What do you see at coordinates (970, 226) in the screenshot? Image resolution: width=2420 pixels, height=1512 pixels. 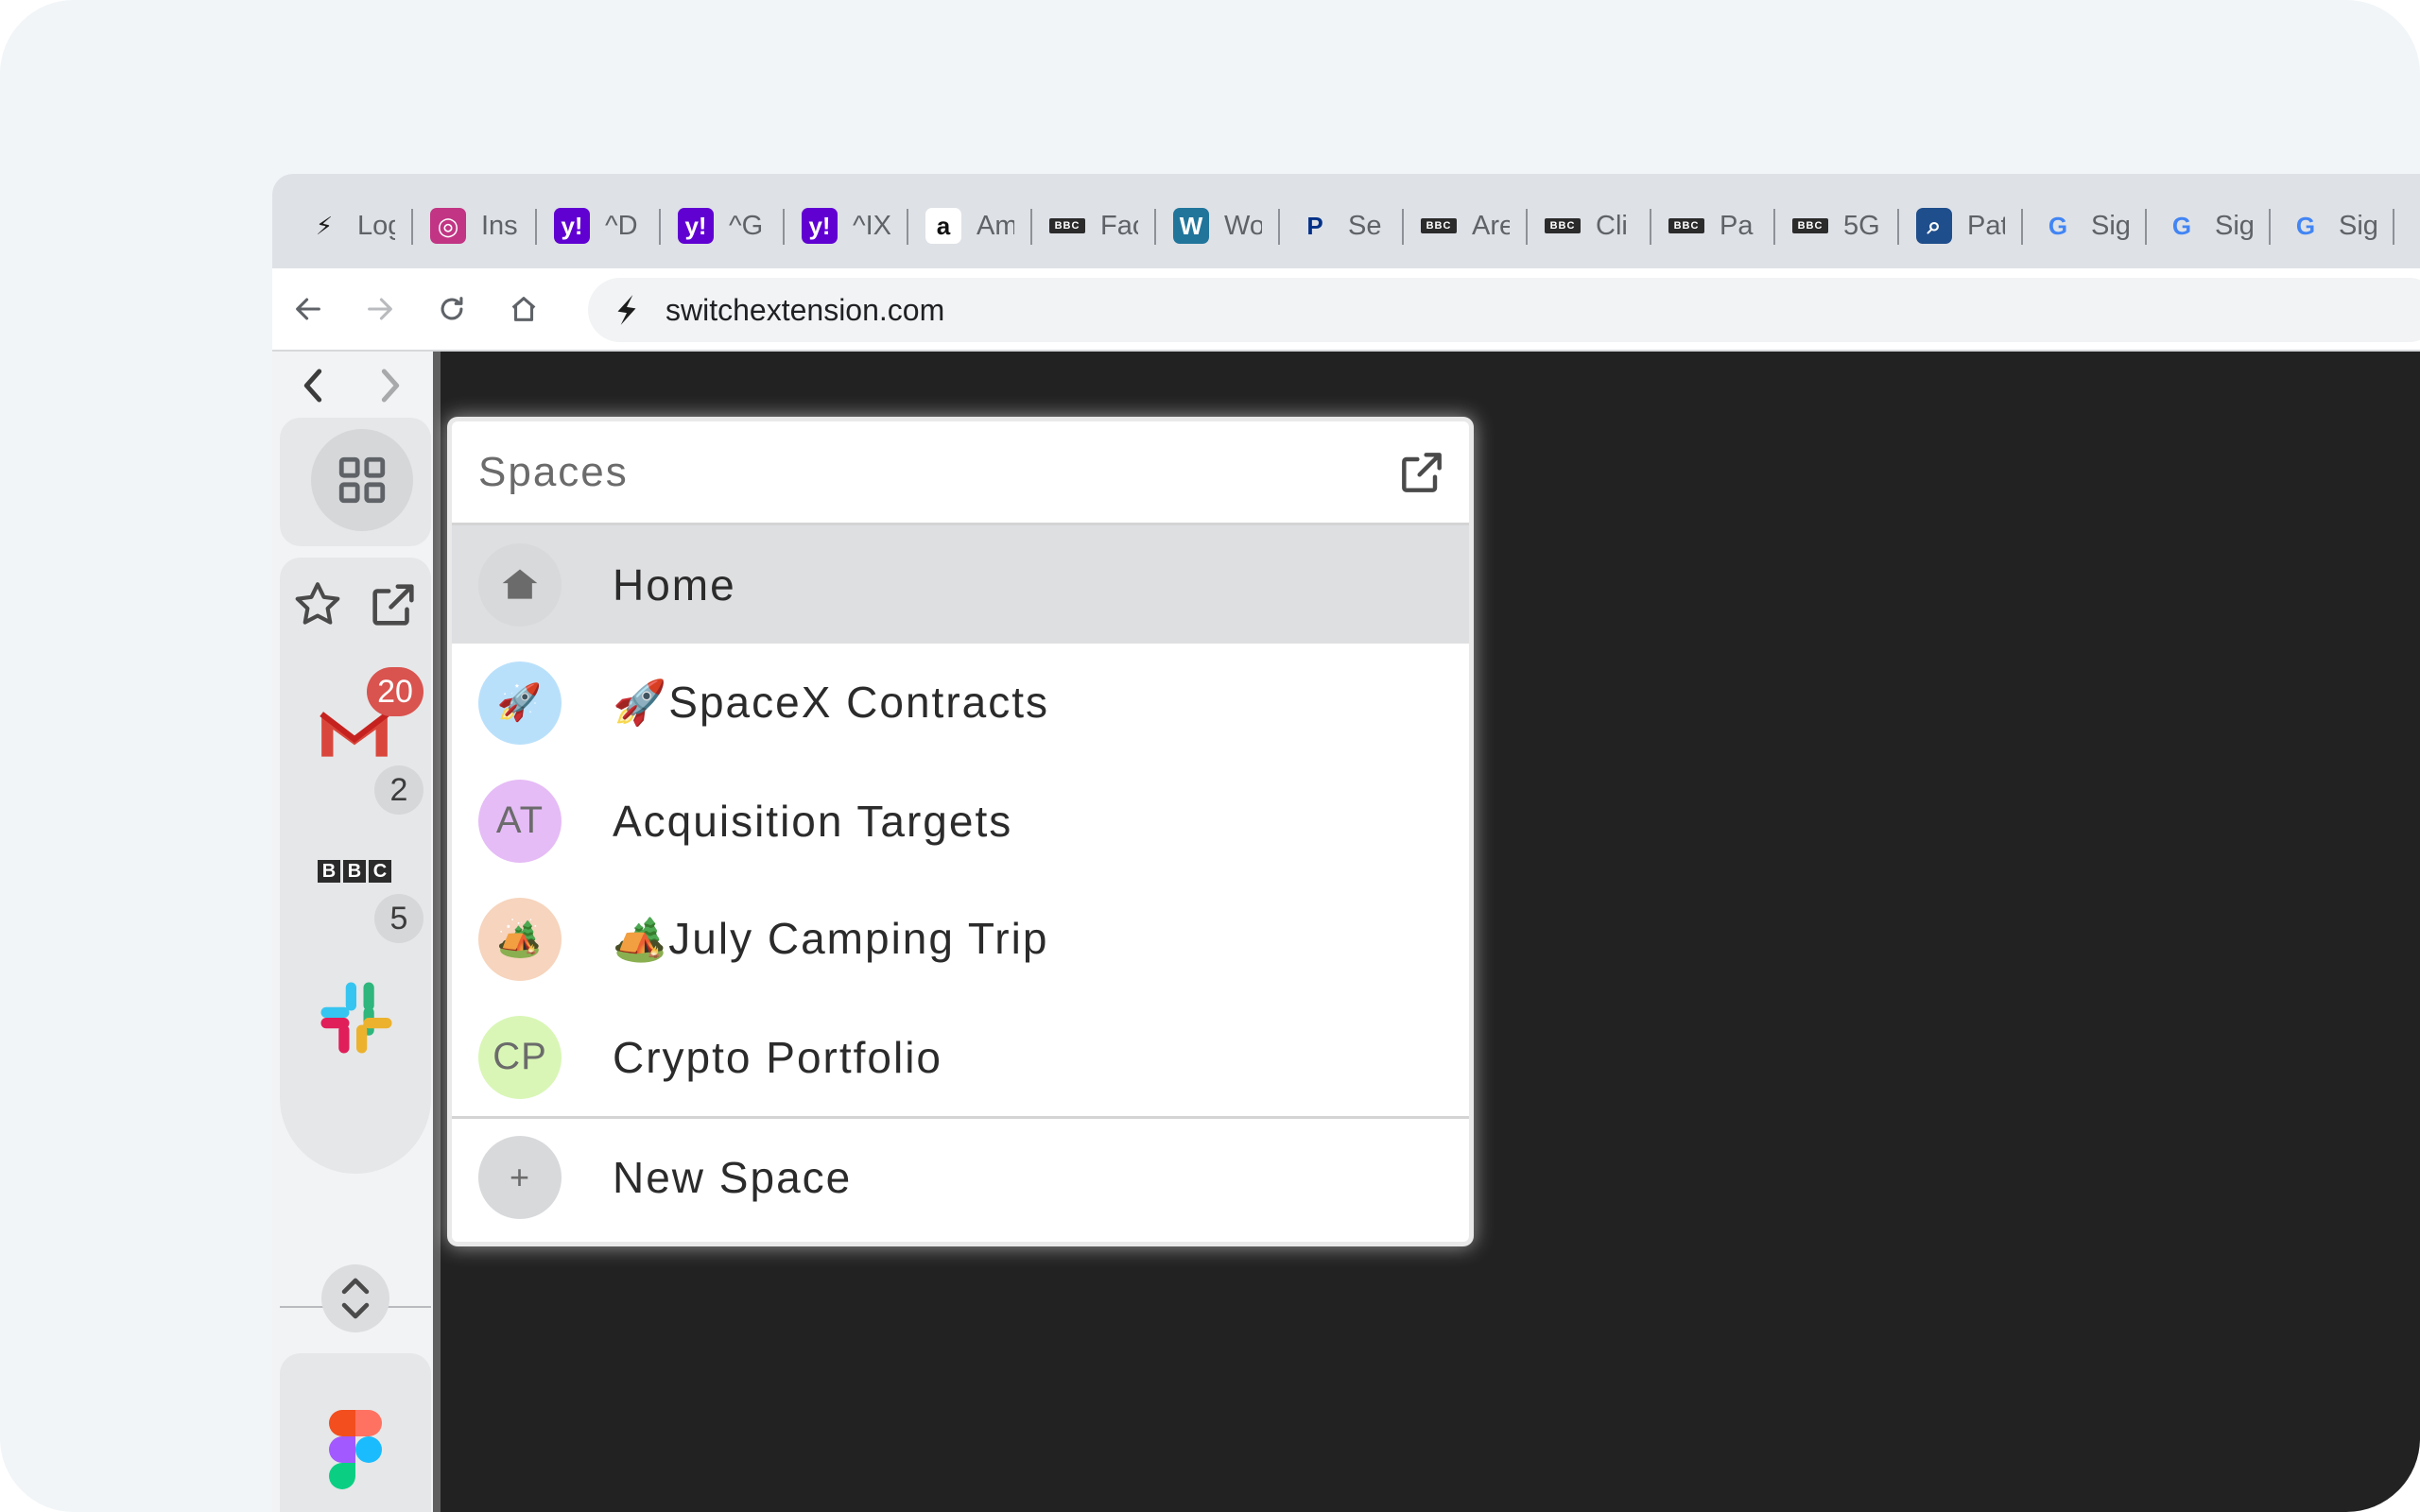 I see `browser-tab: a Am` at bounding box center [970, 226].